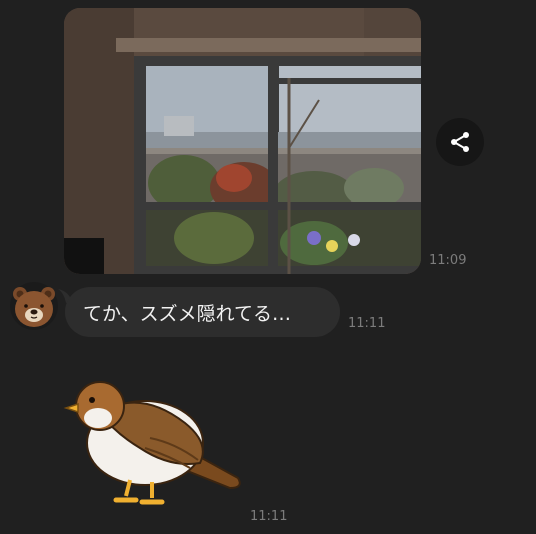 The height and width of the screenshot is (534, 536). I want to click on brown-bear-avatar-icon, so click(34, 306).